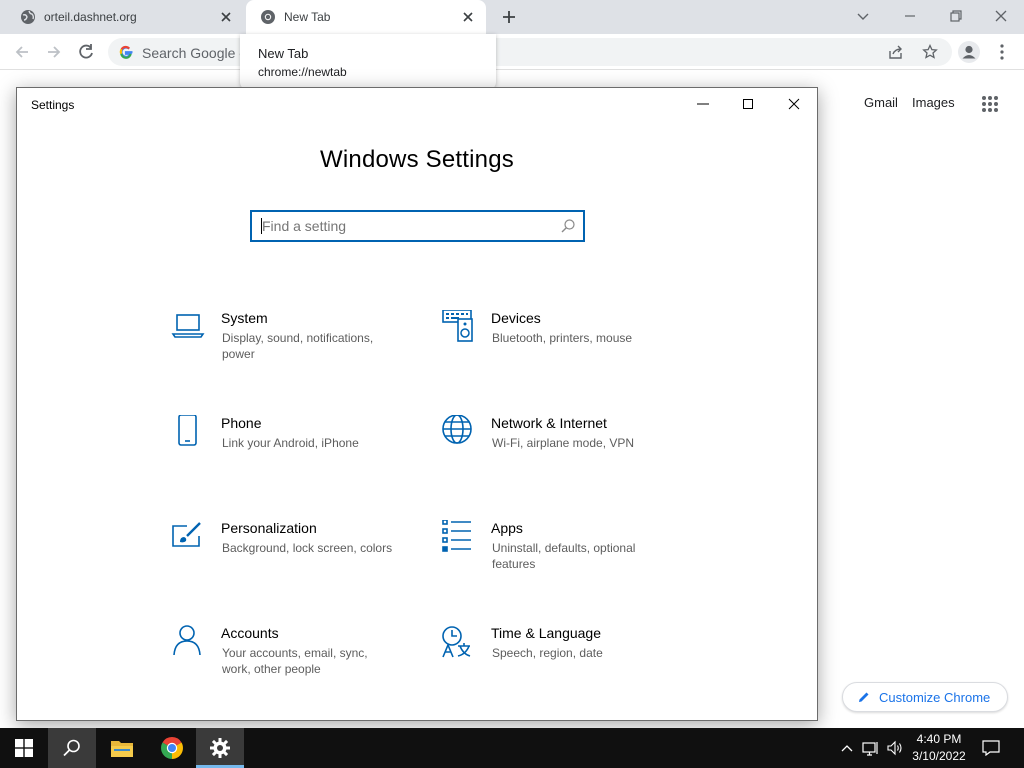  Describe the element at coordinates (881, 102) in the screenshot. I see `gmail-link: Gmail` at that location.